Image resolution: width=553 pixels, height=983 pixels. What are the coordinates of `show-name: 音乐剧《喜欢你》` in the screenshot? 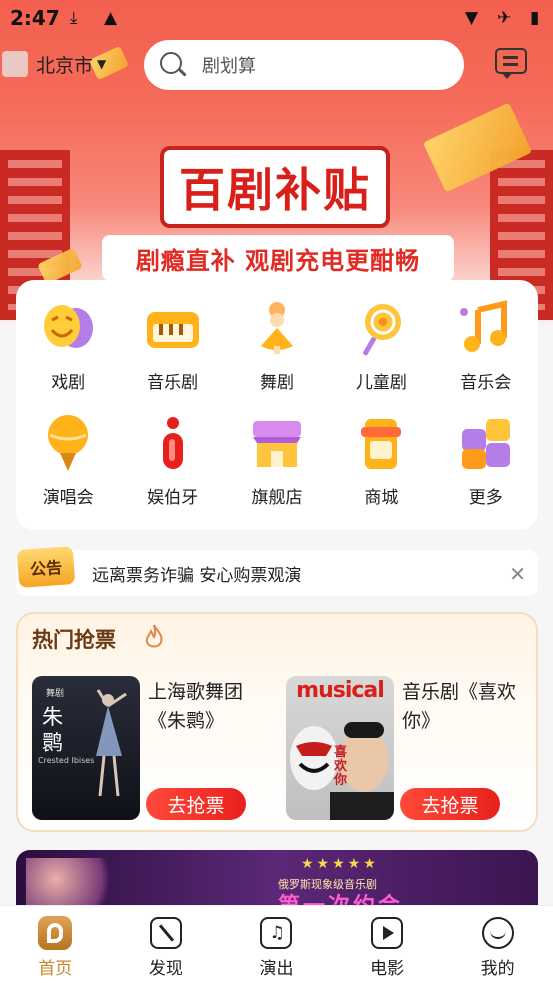 It's located at (459, 706).